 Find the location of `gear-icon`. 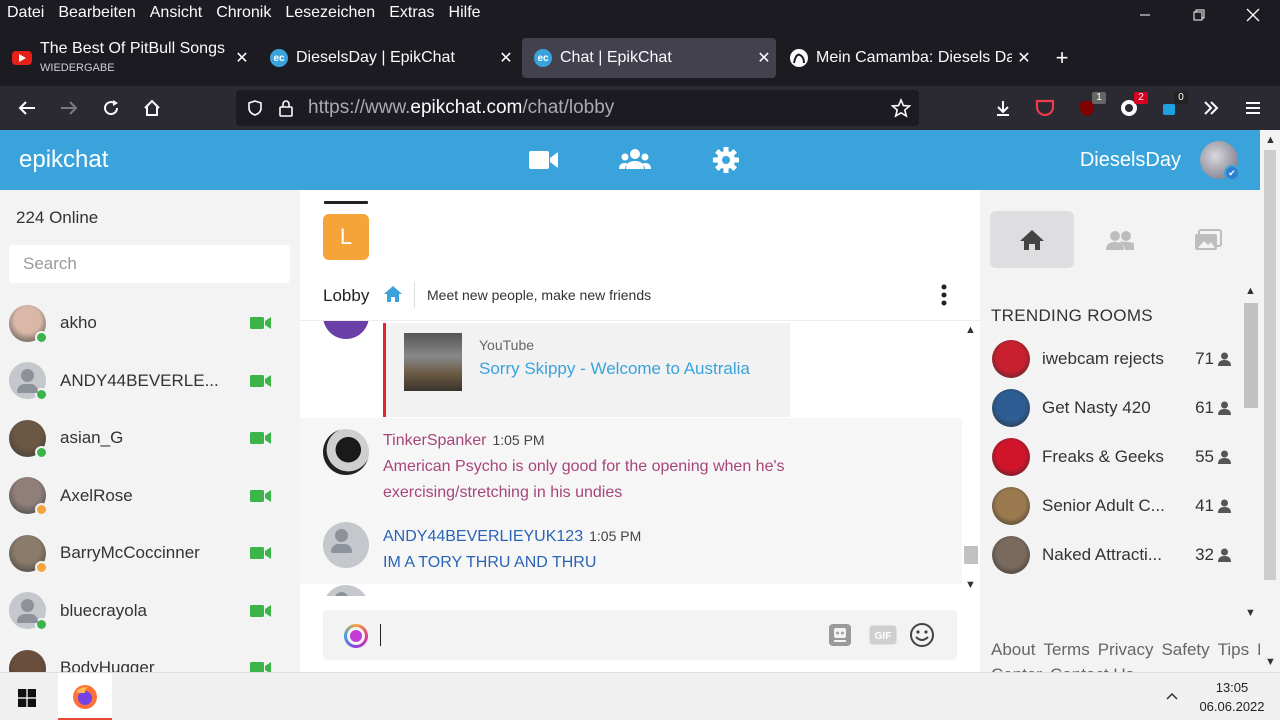

gear-icon is located at coordinates (726, 160).